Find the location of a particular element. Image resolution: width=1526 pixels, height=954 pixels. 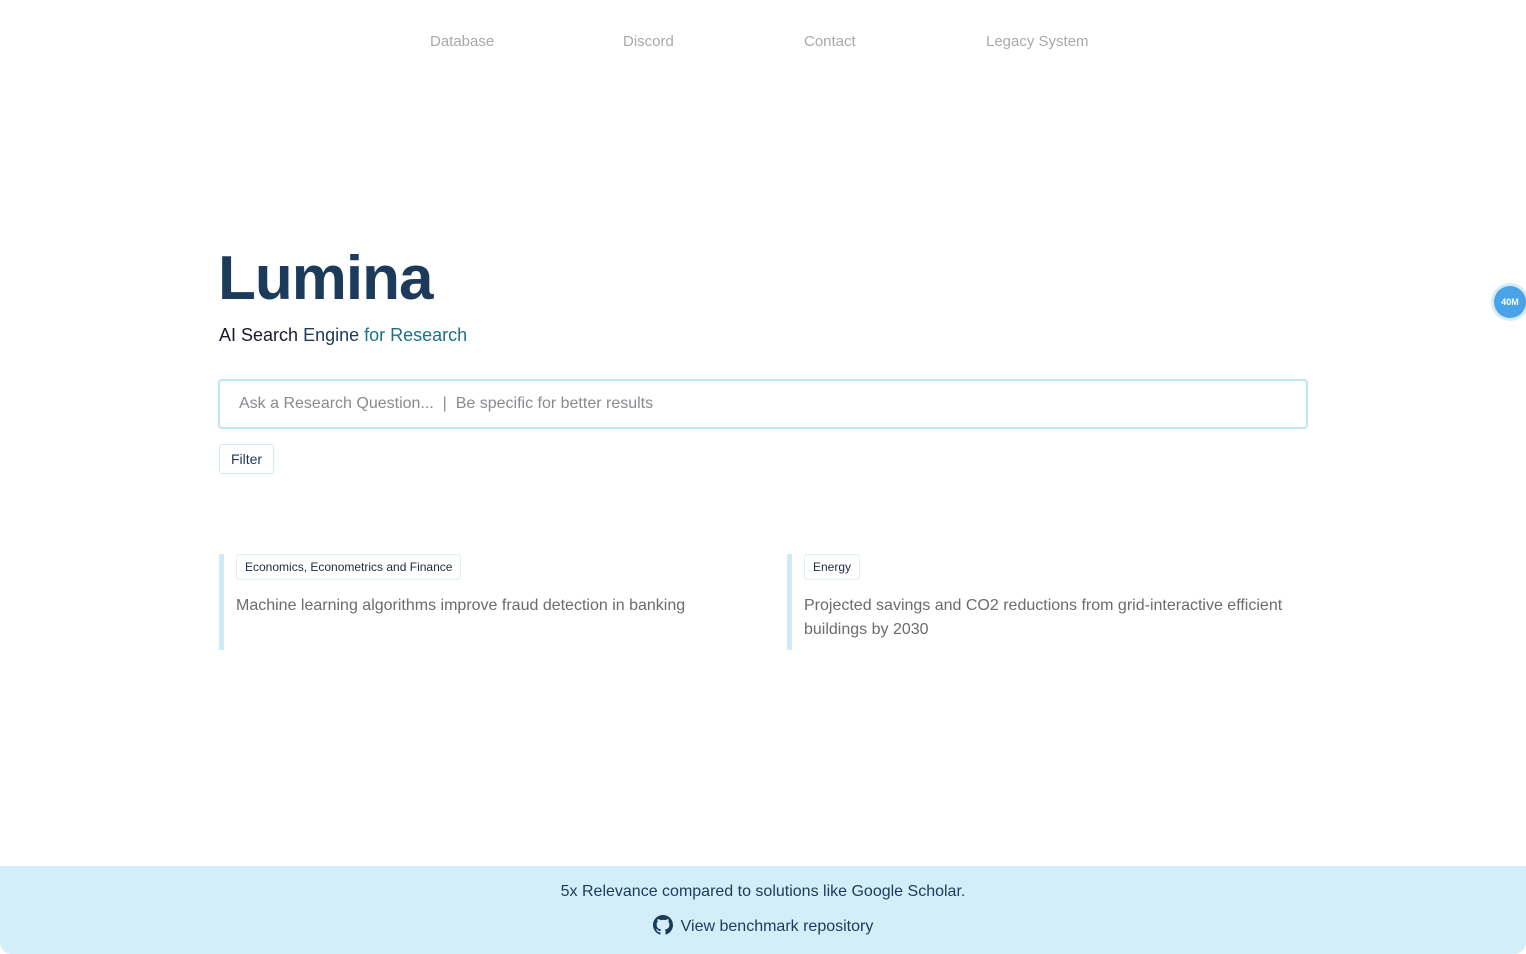

top-nav: Database Discord Contact Legacy System is located at coordinates (763, 44).